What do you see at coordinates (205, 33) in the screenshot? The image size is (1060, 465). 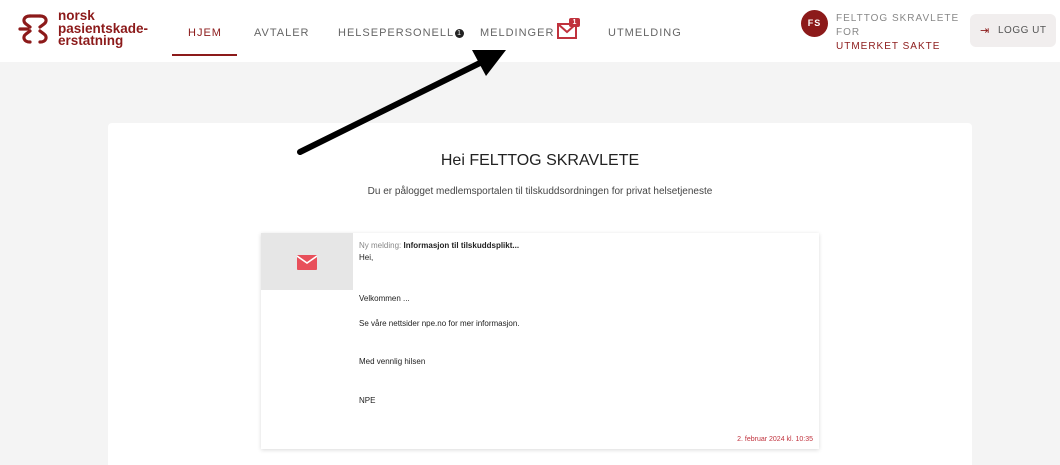 I see `nav-item-hjem: HJEM` at bounding box center [205, 33].